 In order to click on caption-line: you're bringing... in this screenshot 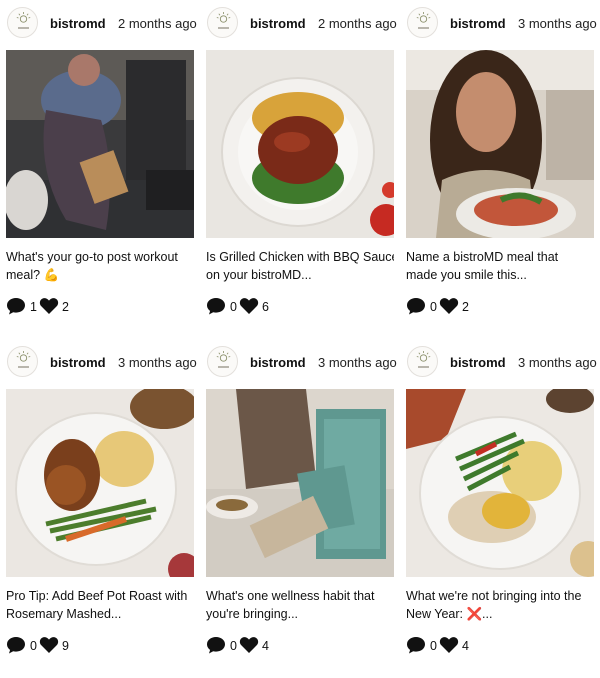, I will do `click(252, 614)`.